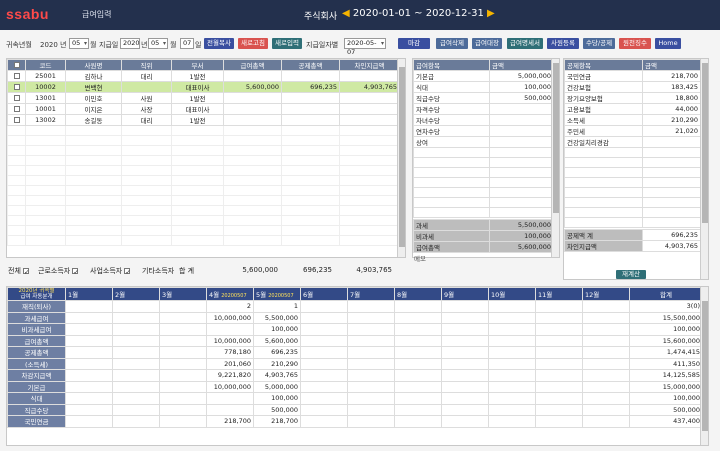  I want to click on pay-items-scroll-thumb, so click(556, 138).